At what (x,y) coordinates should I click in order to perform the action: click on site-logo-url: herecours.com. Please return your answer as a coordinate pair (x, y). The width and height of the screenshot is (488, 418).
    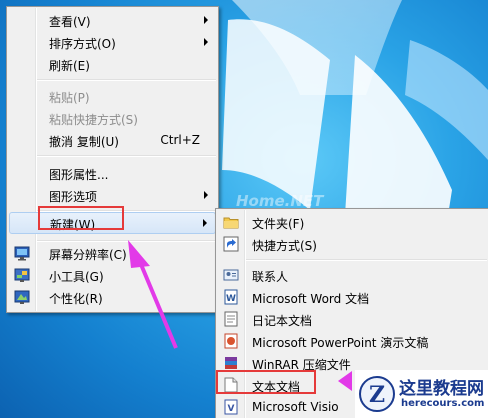
    Looking at the image, I should click on (443, 403).